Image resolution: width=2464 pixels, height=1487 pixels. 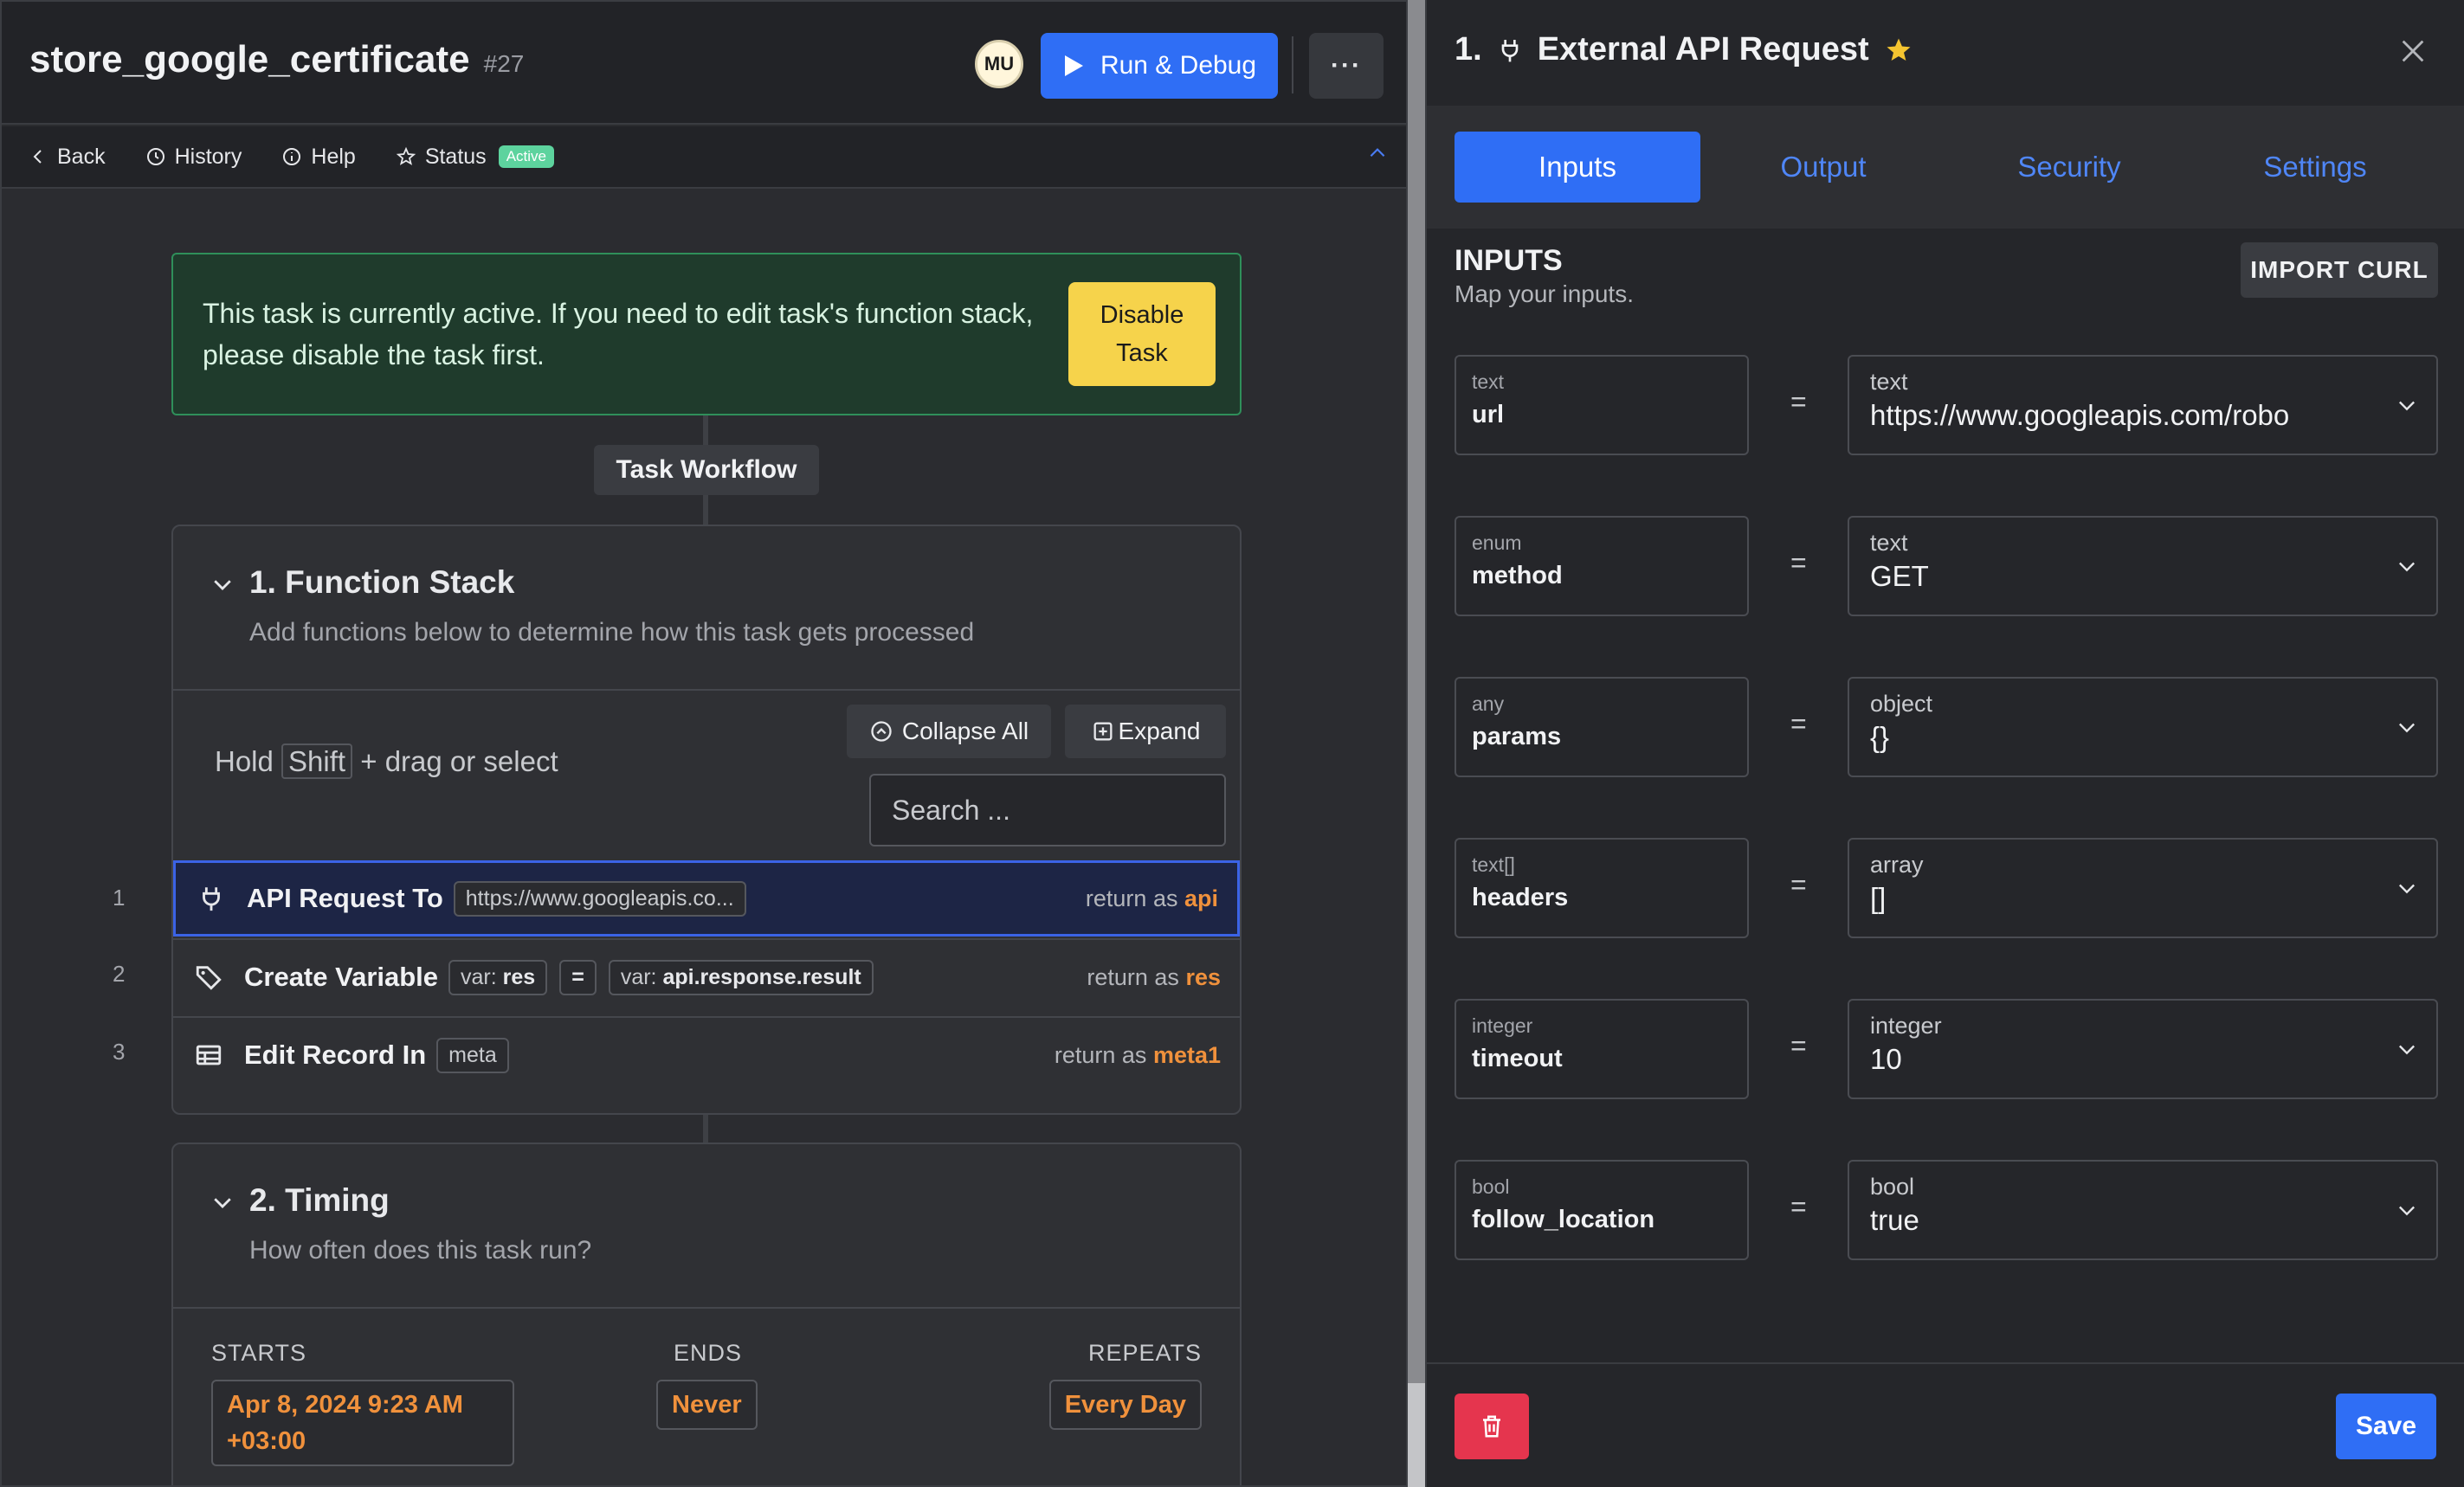 What do you see at coordinates (706, 1226) in the screenshot?
I see `timing-header: 2. Timing How often does this task run?` at bounding box center [706, 1226].